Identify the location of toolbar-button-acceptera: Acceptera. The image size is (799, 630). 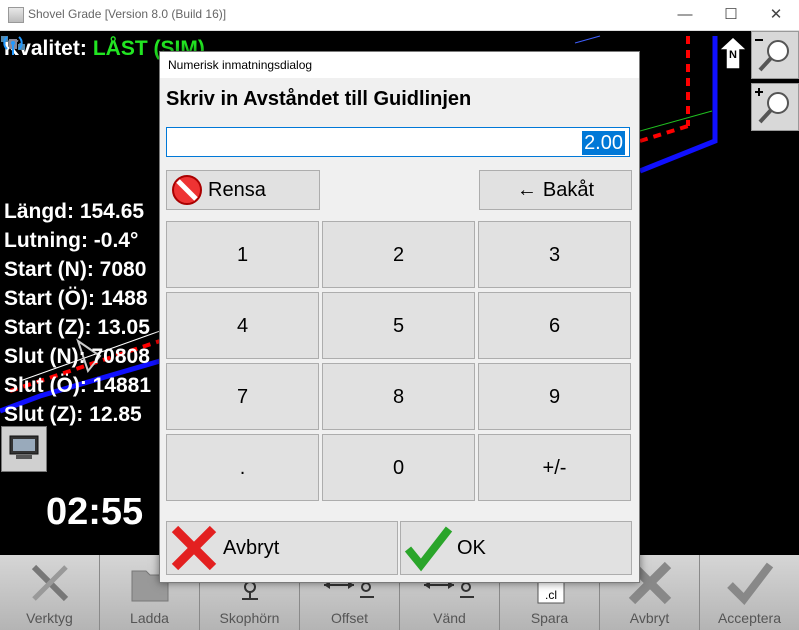
(749, 592).